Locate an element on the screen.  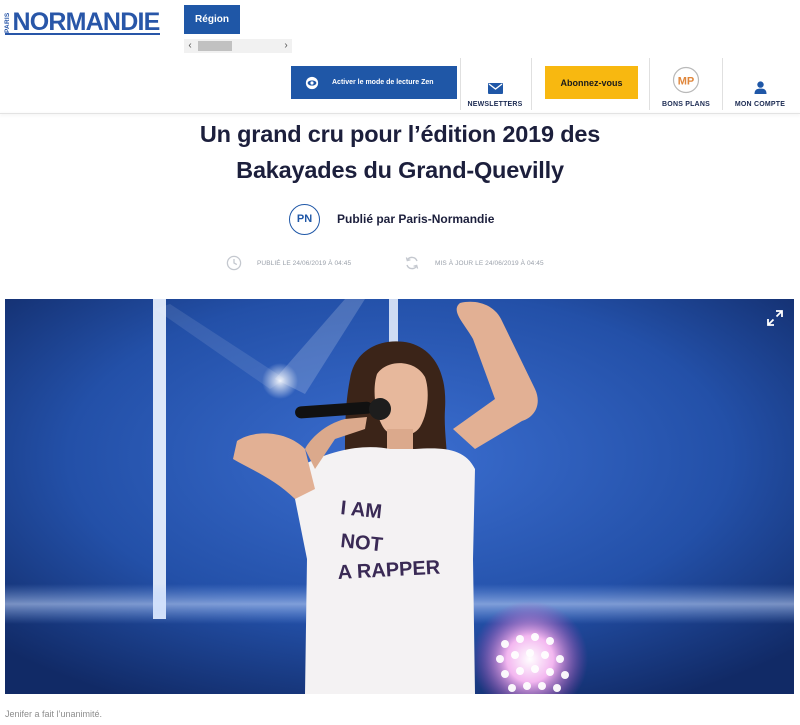
scrollbar-thumb is located at coordinates (215, 46).